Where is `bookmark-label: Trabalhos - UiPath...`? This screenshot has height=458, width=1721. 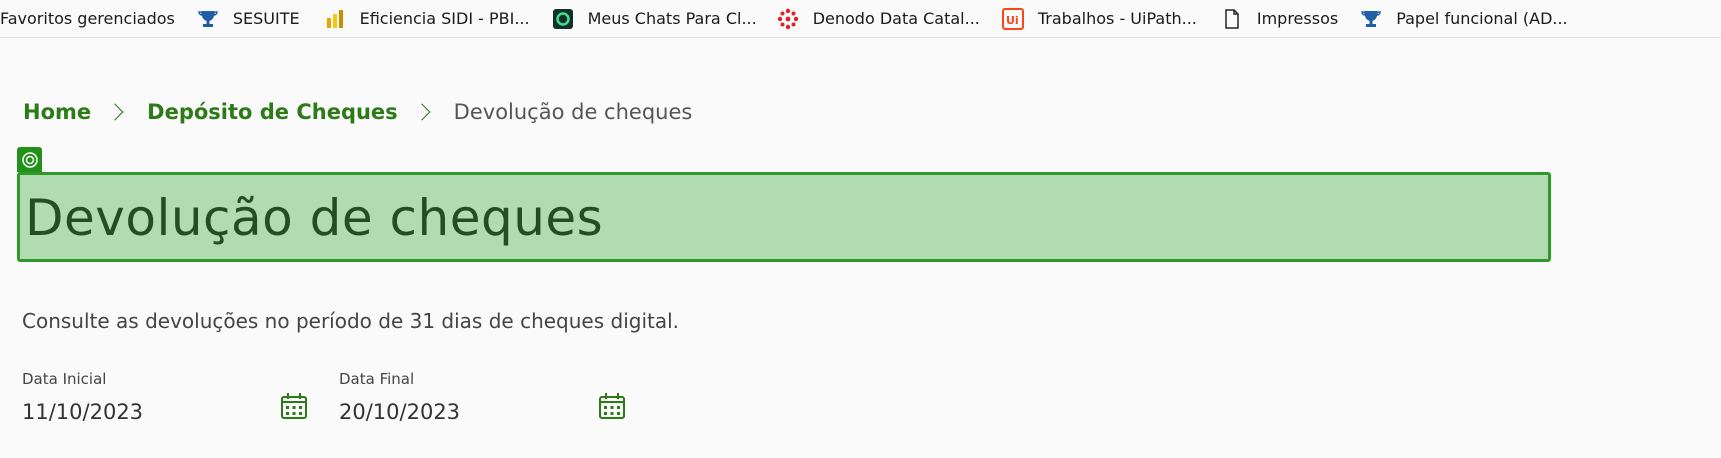
bookmark-label: Trabalhos - UiPath... is located at coordinates (1117, 18).